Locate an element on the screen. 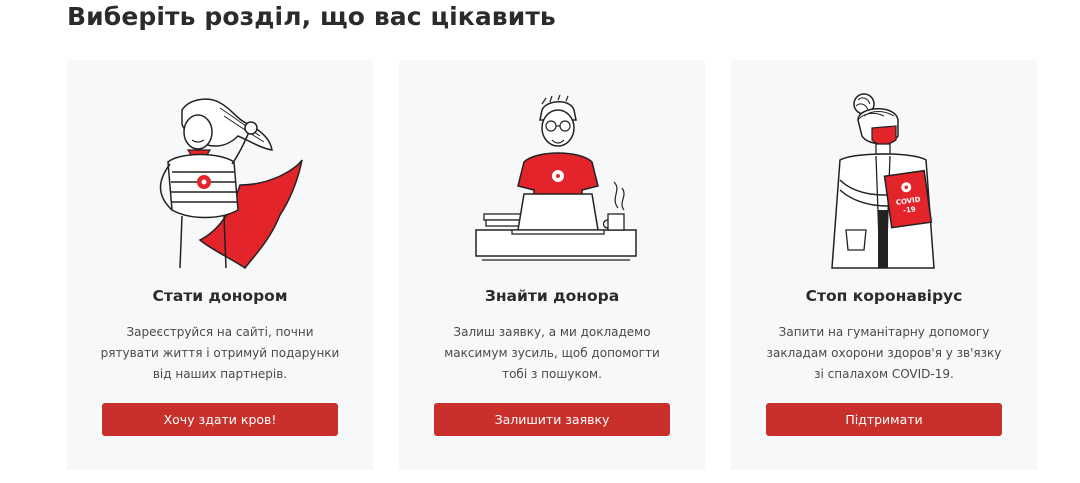  person-at-laptop-illustration is located at coordinates (552, 180).